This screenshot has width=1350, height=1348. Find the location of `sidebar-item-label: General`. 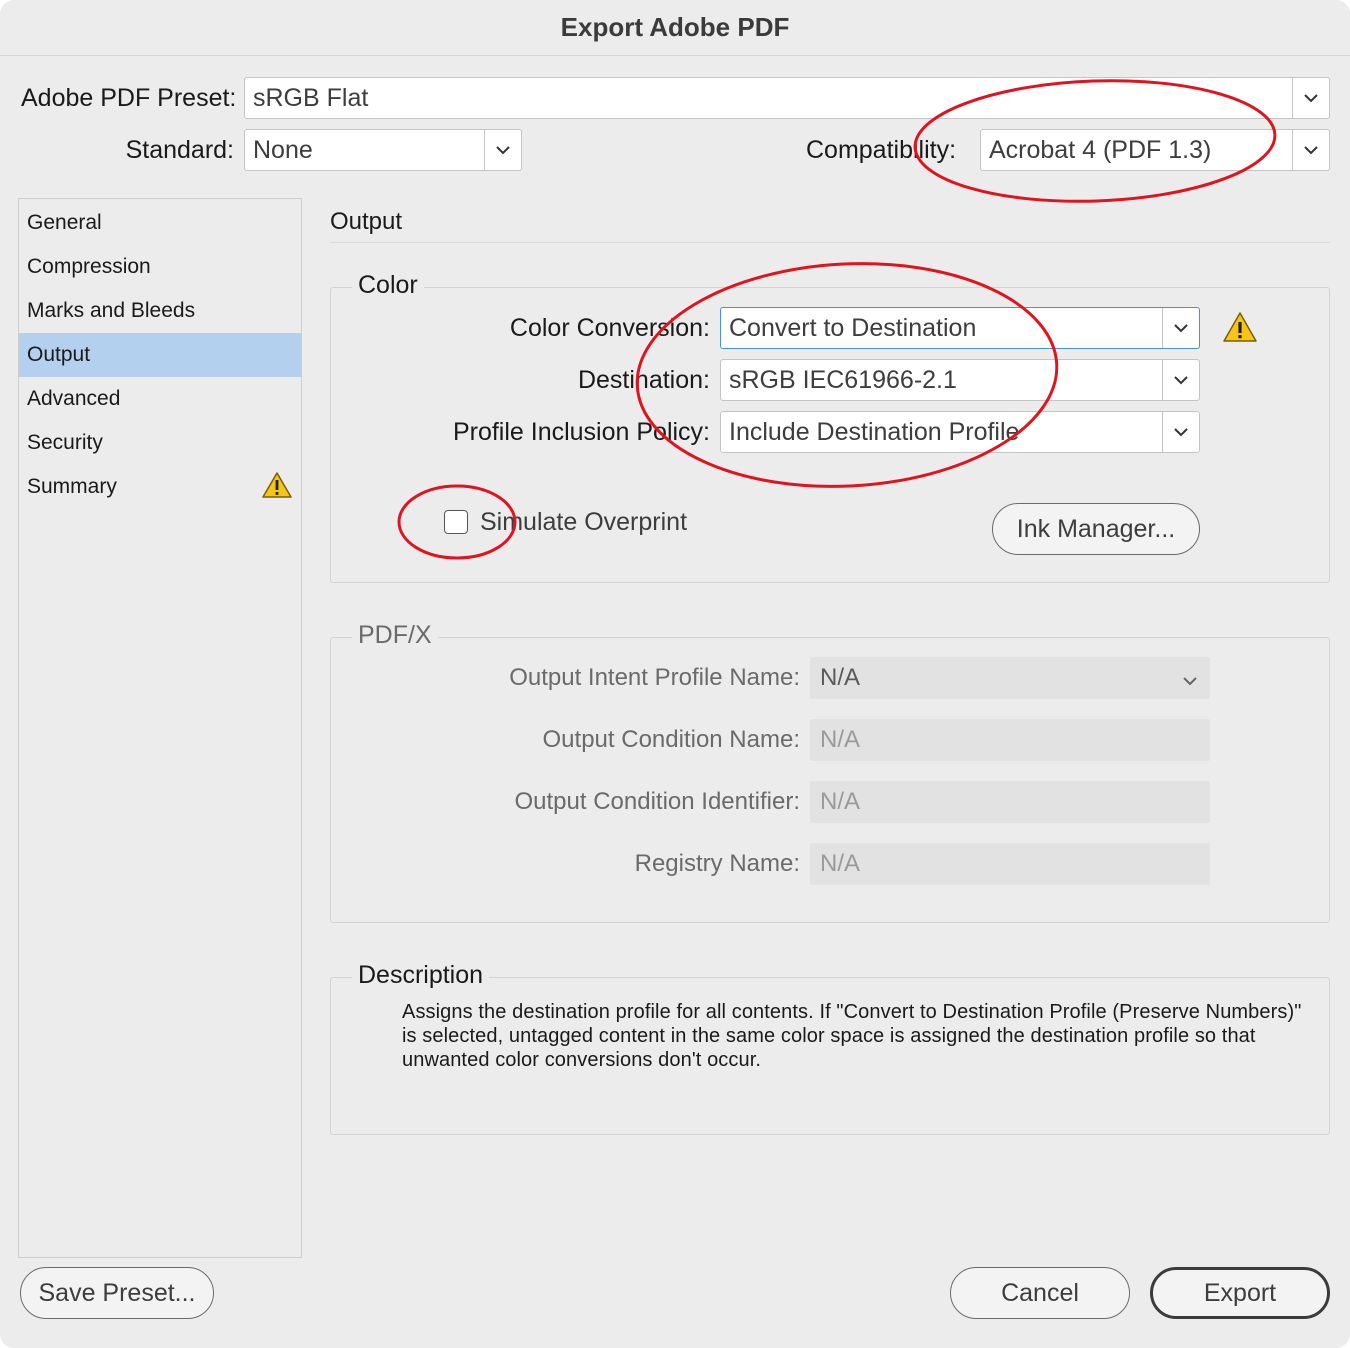

sidebar-item-label: General is located at coordinates (64, 222).